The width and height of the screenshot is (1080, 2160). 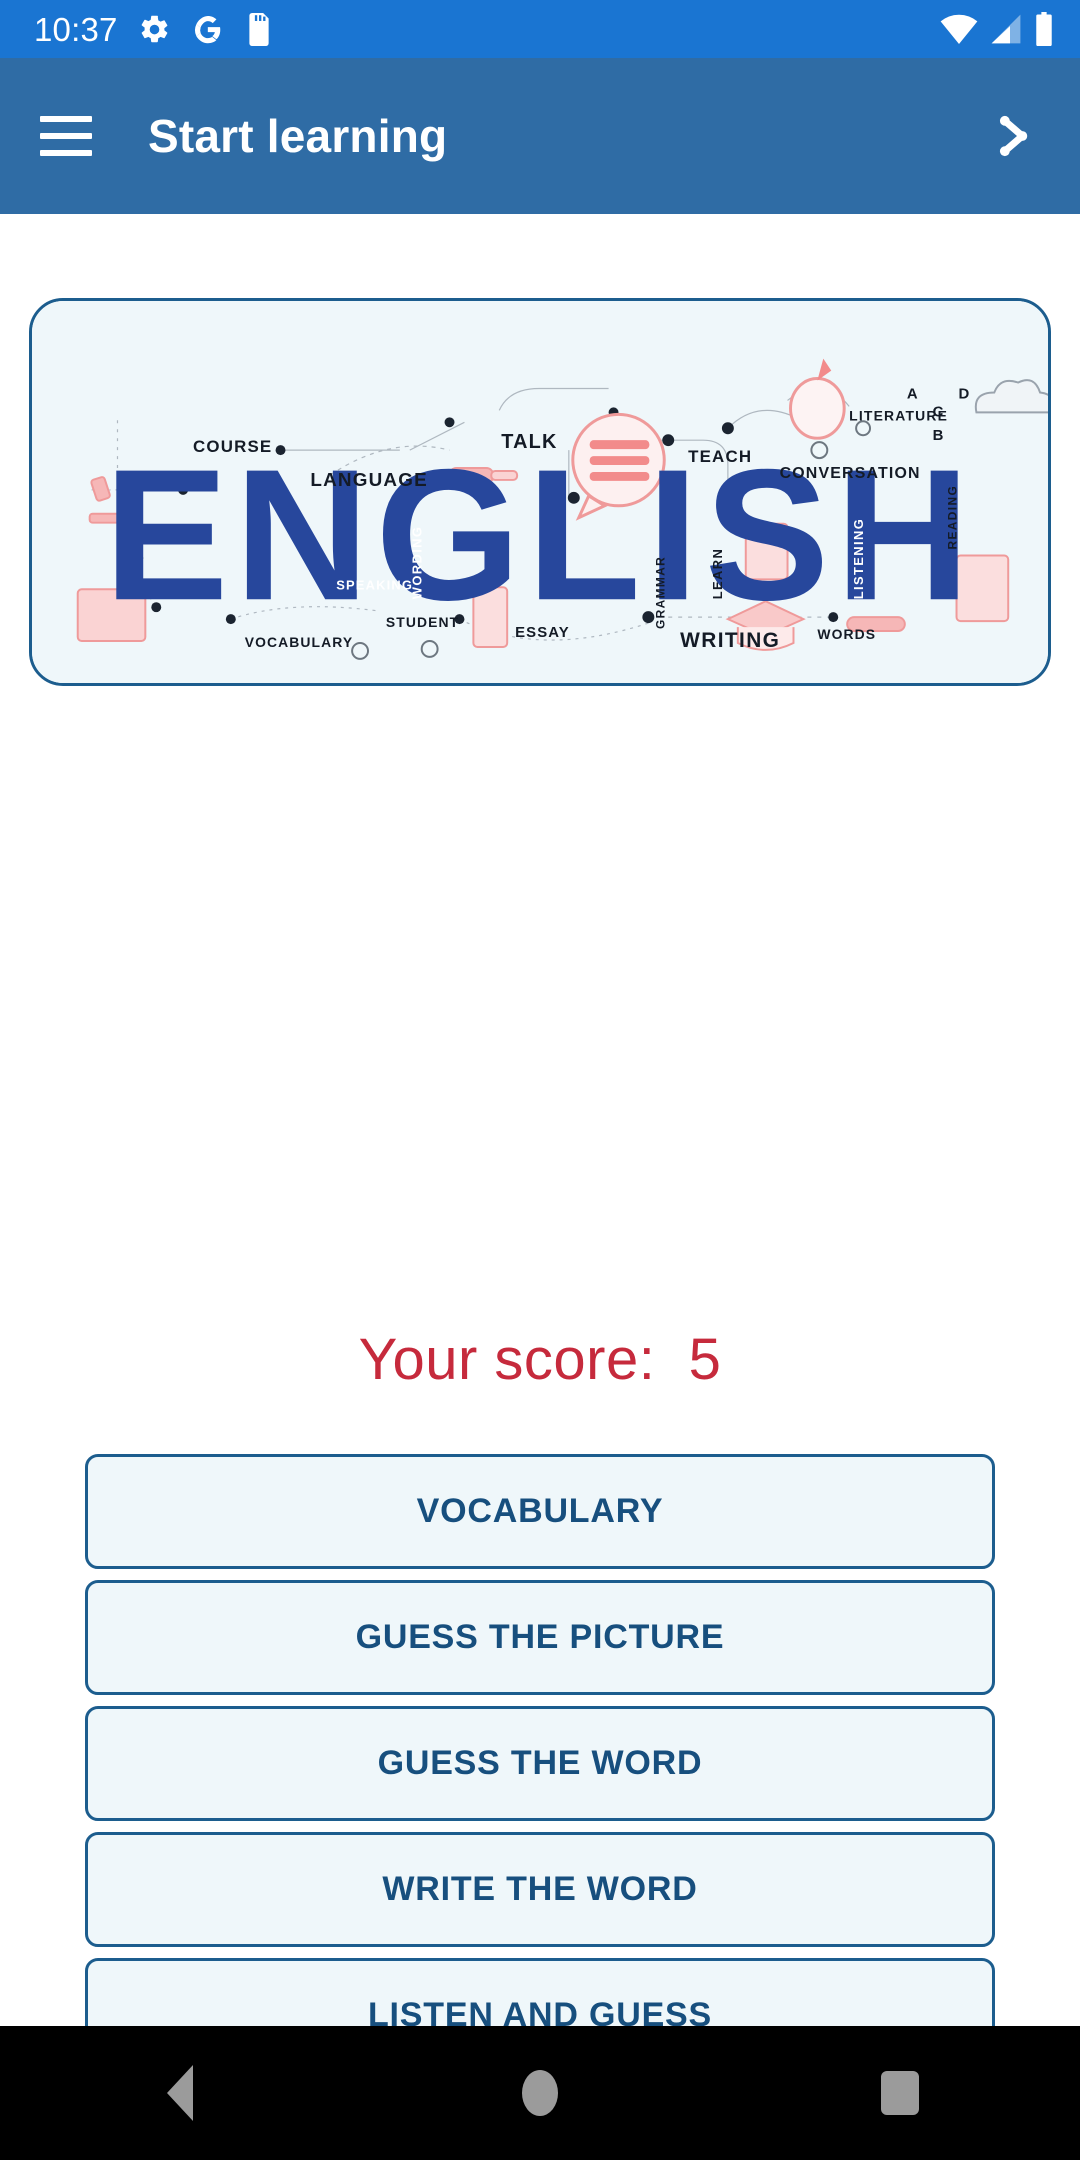 I want to click on app-bar: Start learning, so click(x=540, y=136).